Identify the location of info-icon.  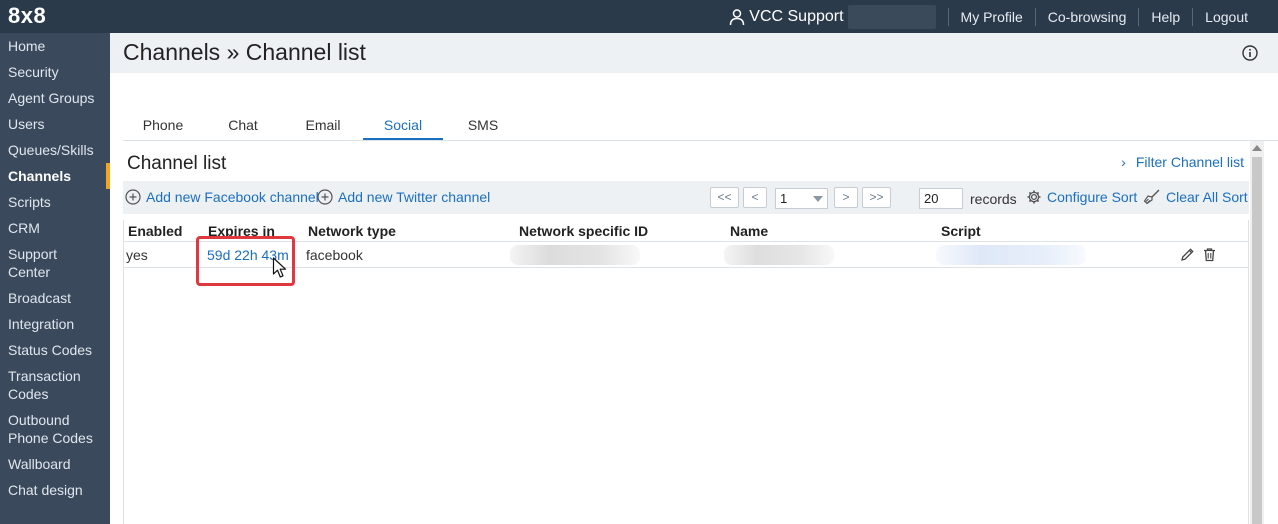
(1250, 53).